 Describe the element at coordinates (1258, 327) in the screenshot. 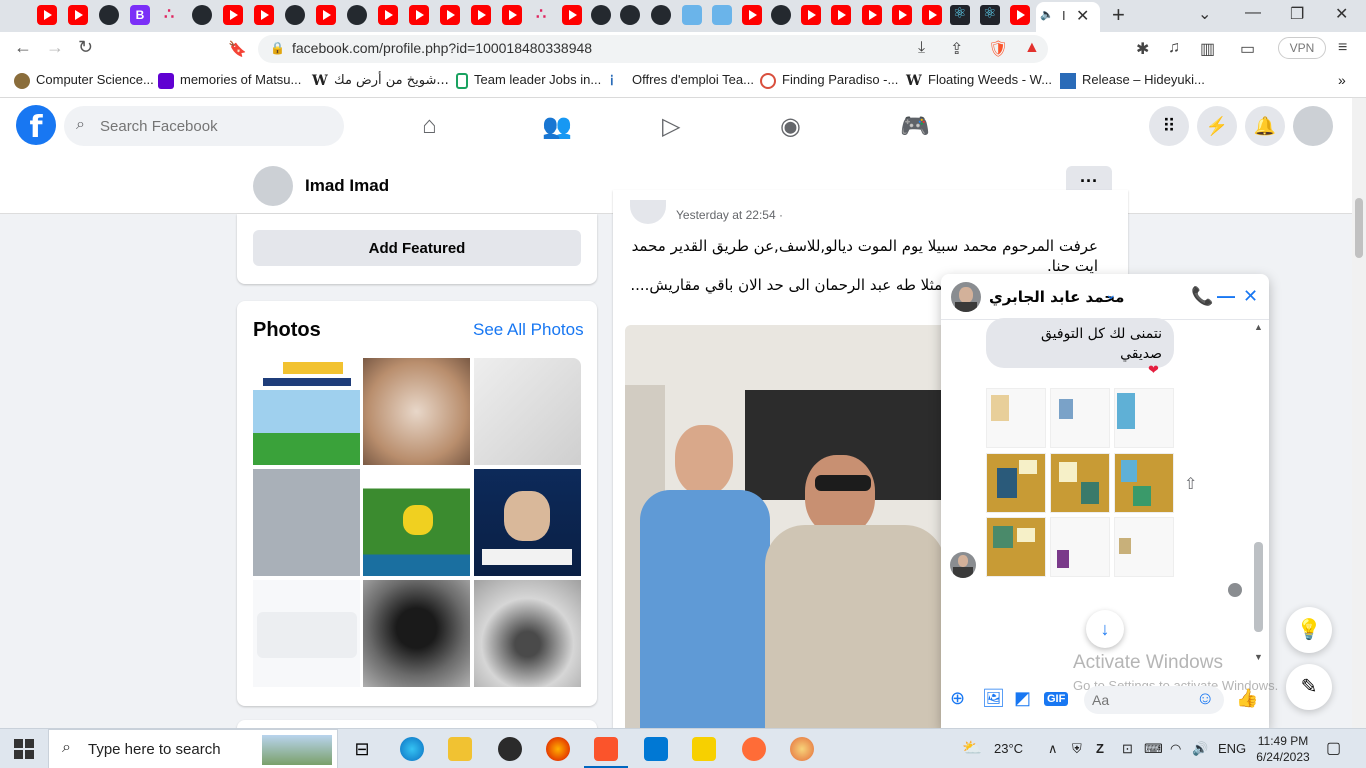

I see `scroll-up-icon: ▲` at that location.